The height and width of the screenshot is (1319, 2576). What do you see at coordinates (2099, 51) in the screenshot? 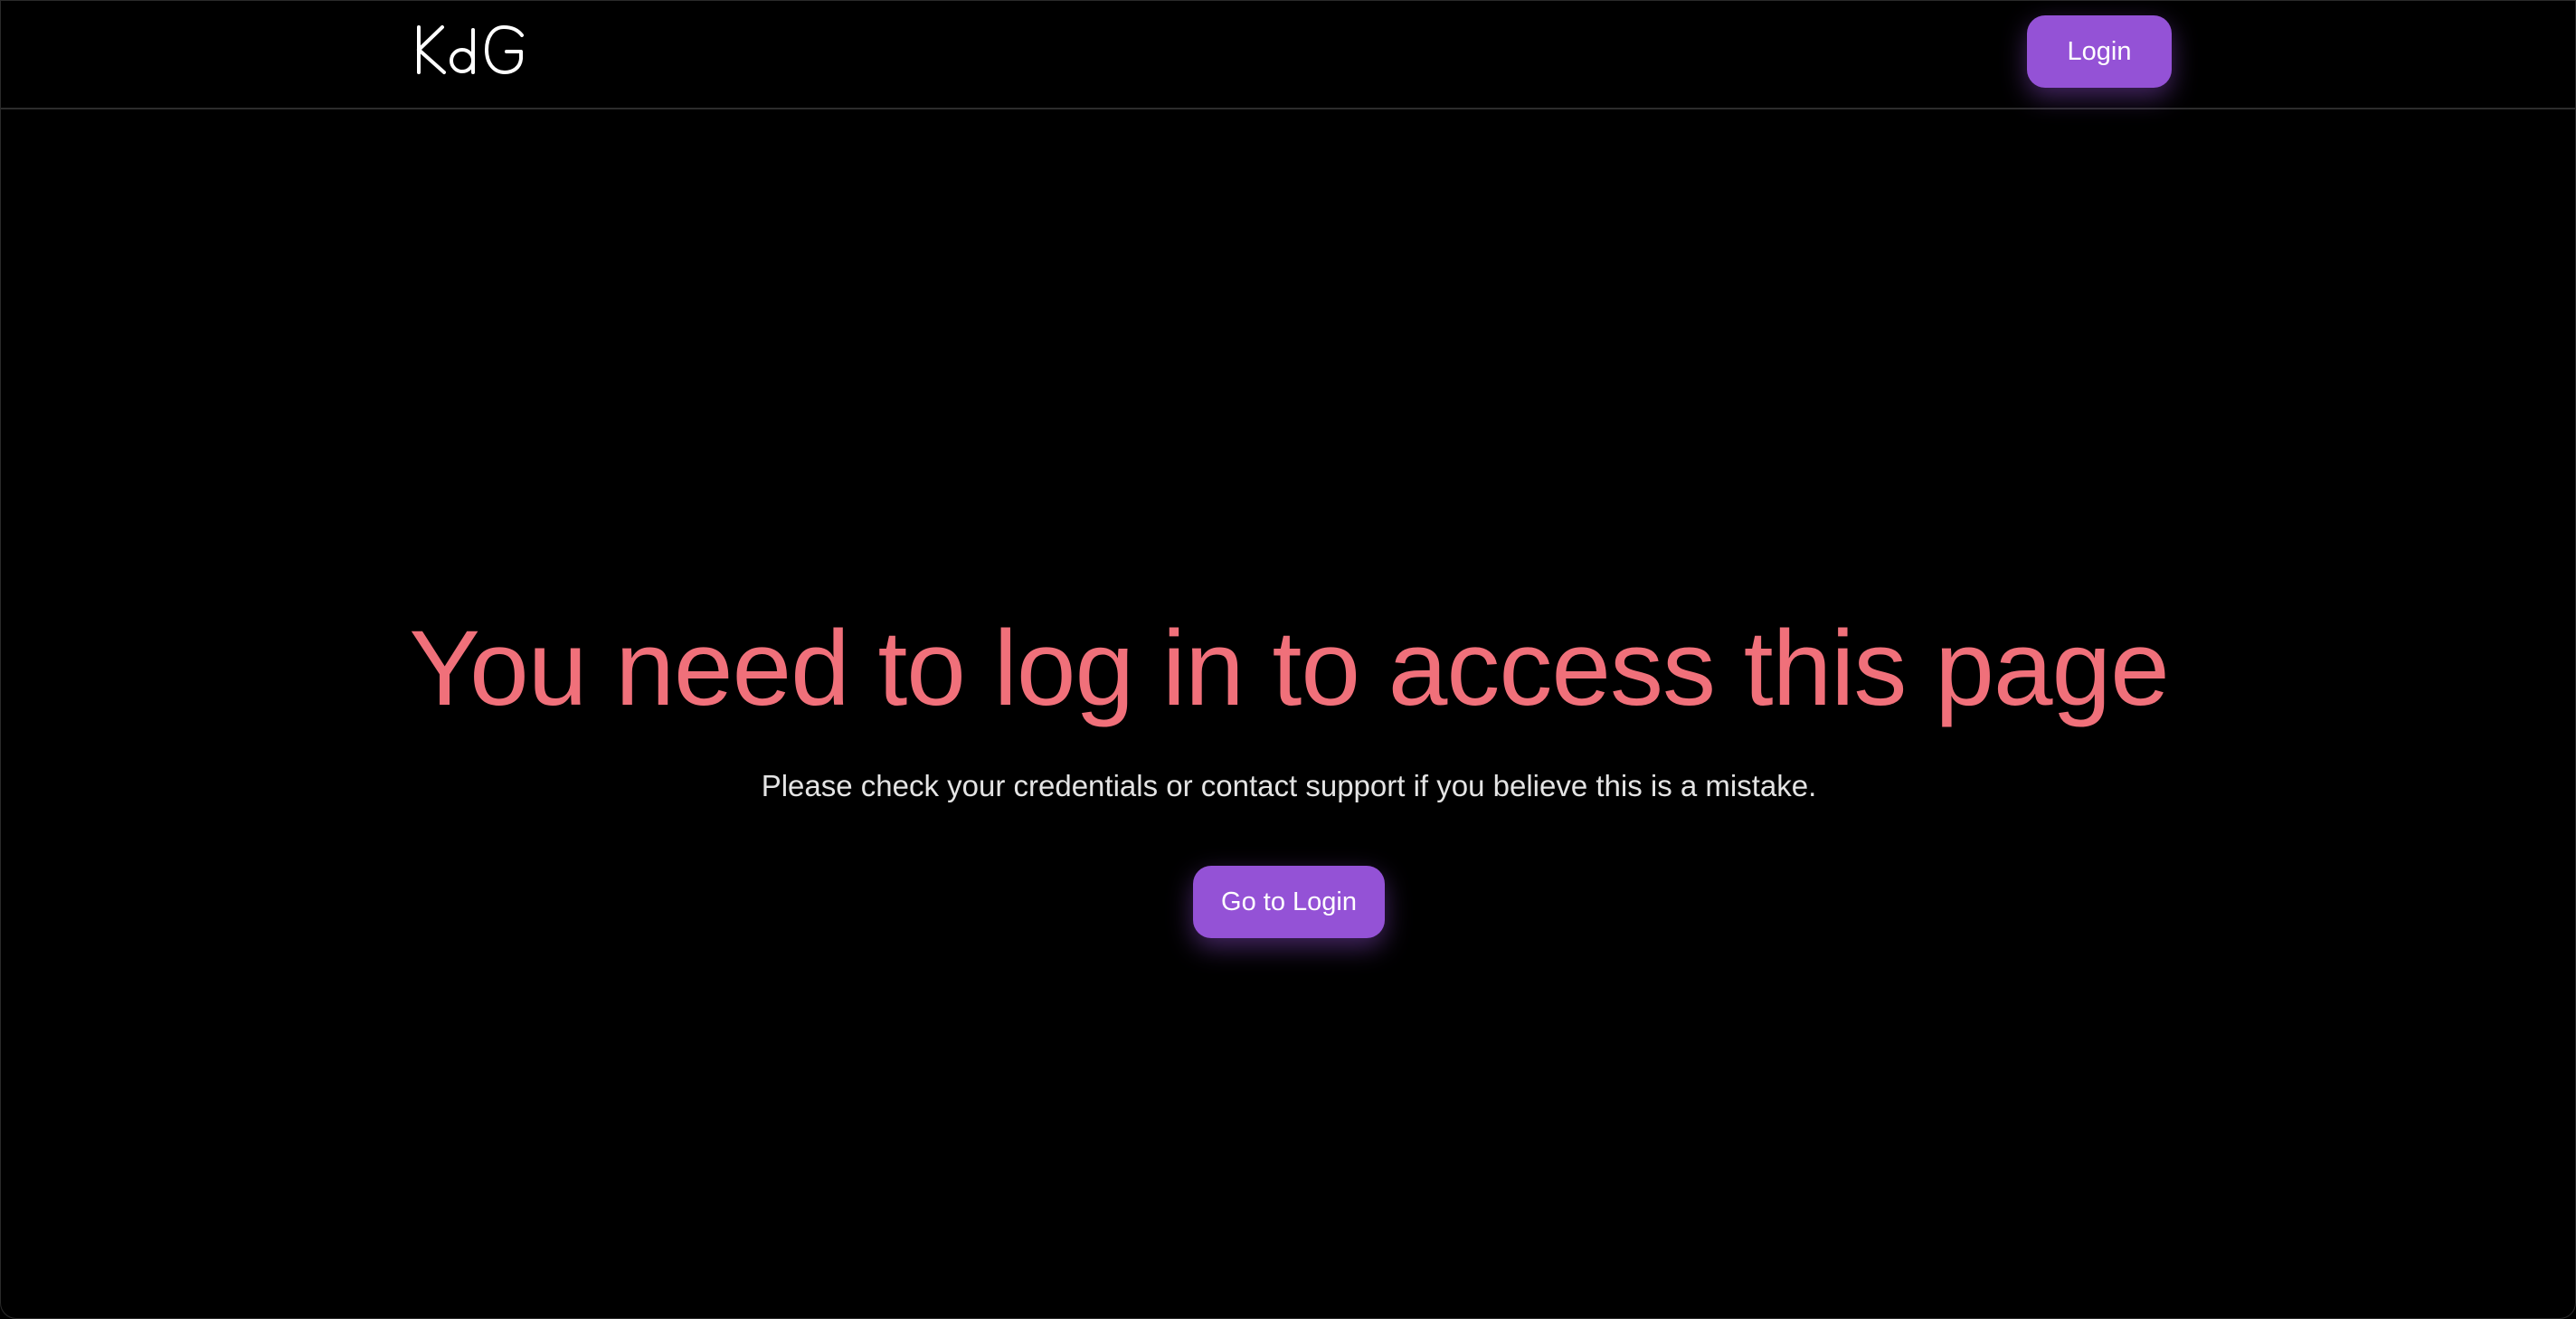
I see `login-button: Login` at bounding box center [2099, 51].